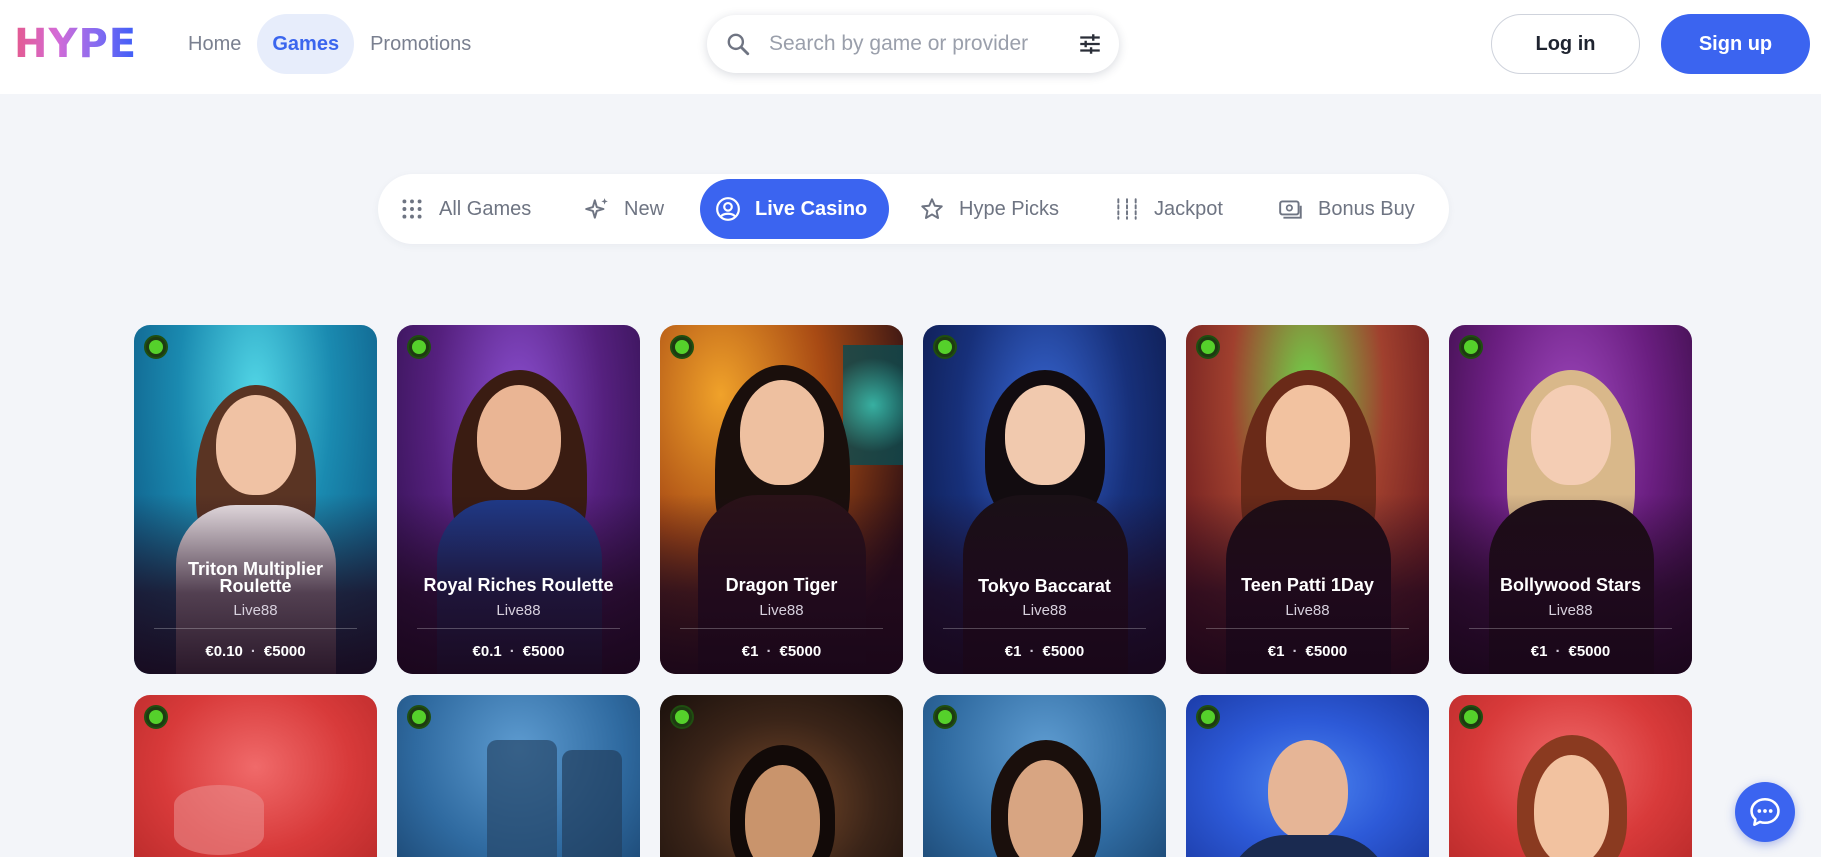 This screenshot has width=1821, height=857. I want to click on game-card: Dragon Tiger Live88 €1 · €5000, so click(781, 499).